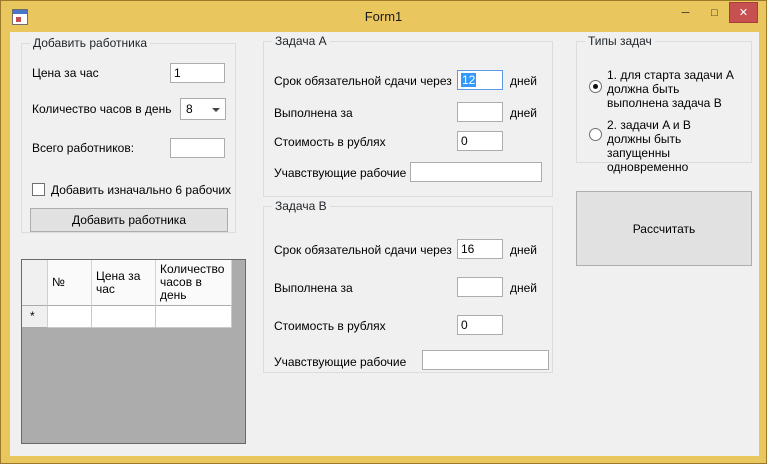 The image size is (767, 464). What do you see at coordinates (480, 287) in the screenshot?
I see `task-b-done-input` at bounding box center [480, 287].